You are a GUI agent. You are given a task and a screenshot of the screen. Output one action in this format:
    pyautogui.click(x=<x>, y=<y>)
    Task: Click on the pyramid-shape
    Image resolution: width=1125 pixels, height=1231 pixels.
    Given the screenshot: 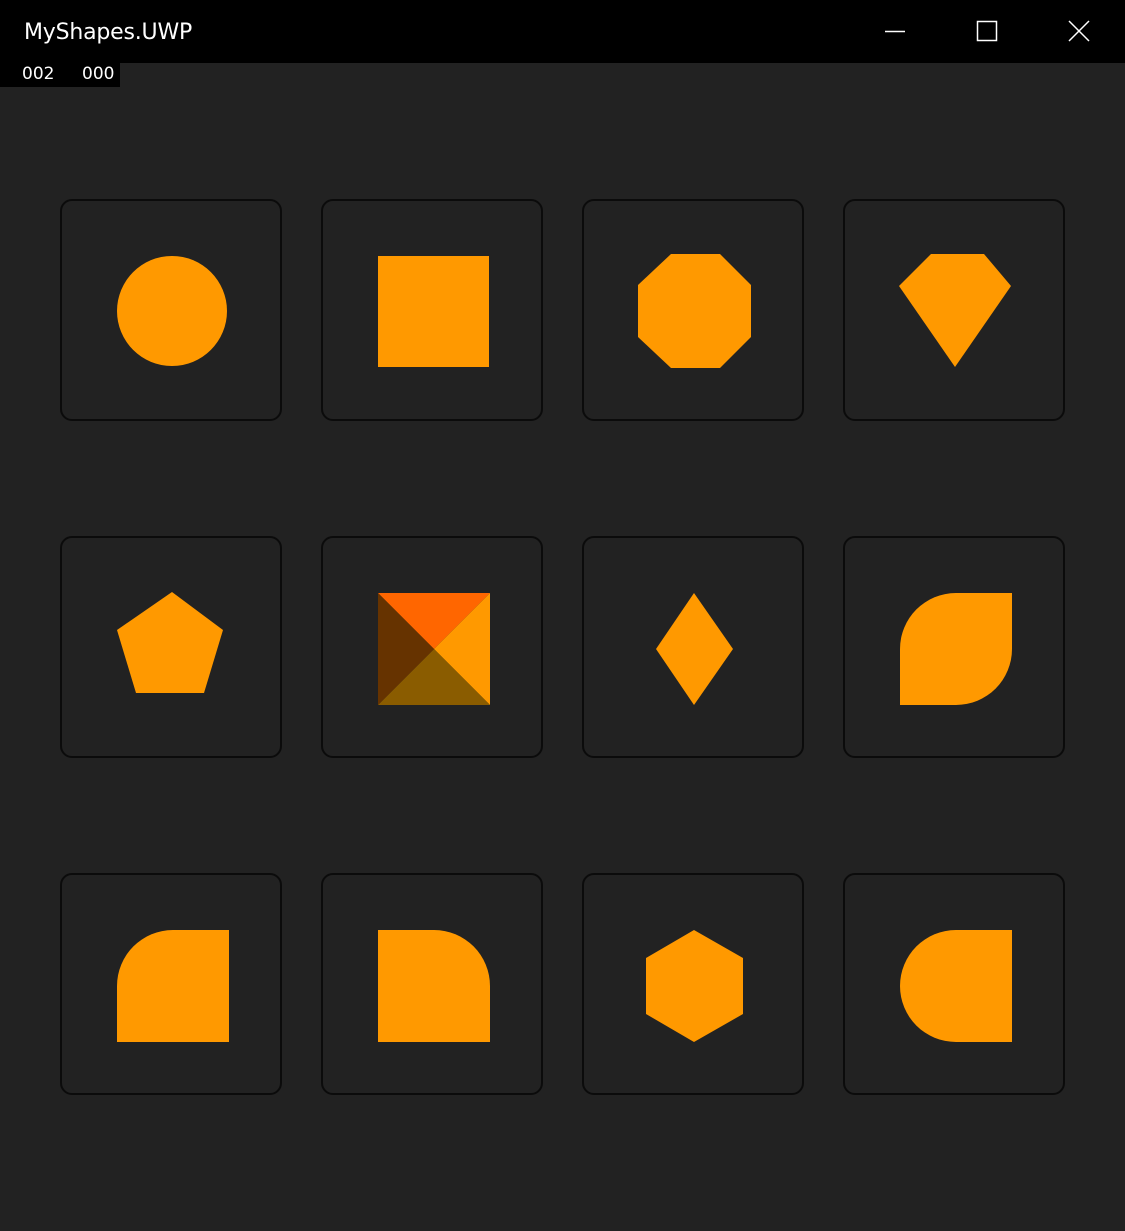 What is the action you would take?
    pyautogui.click(x=434, y=649)
    